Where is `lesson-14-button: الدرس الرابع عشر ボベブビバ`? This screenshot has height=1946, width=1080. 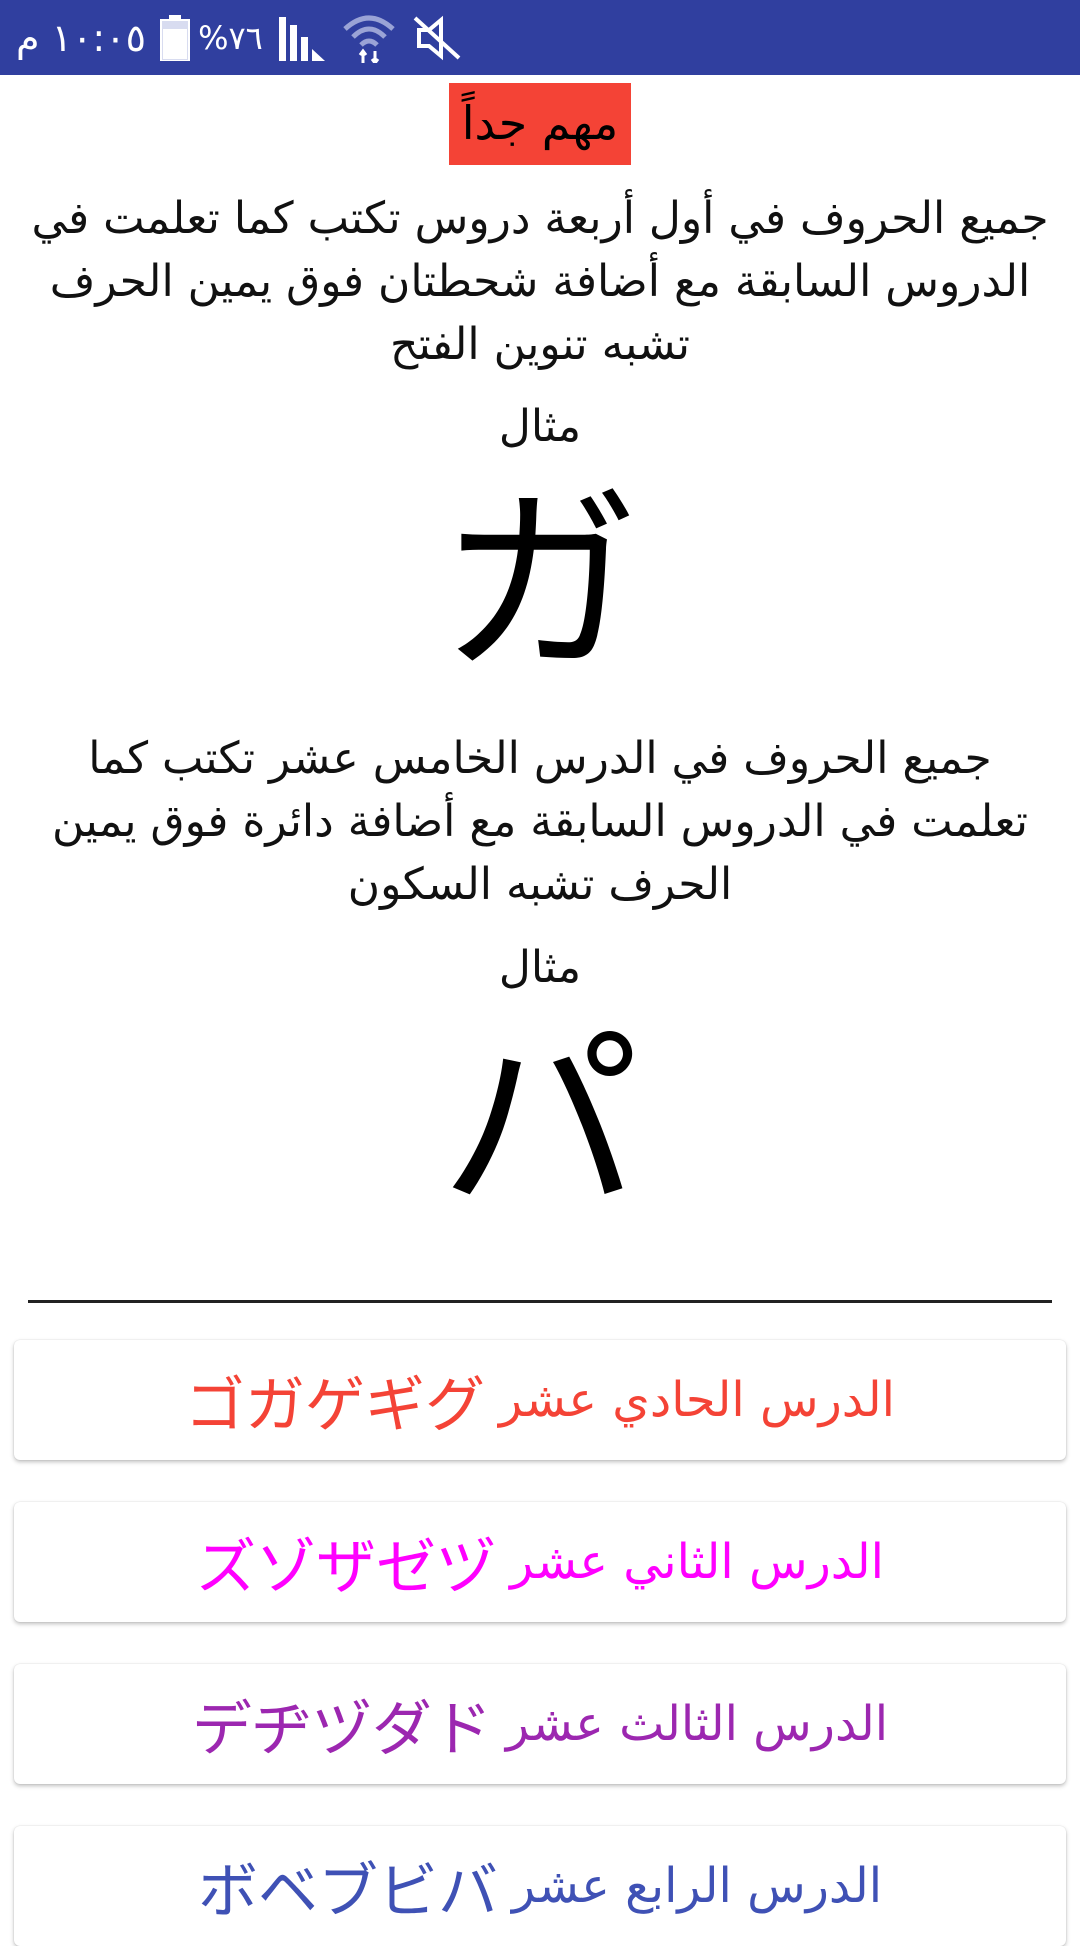 lesson-14-button: الدرس الرابع عشر ボベブビバ is located at coordinates (540, 1886).